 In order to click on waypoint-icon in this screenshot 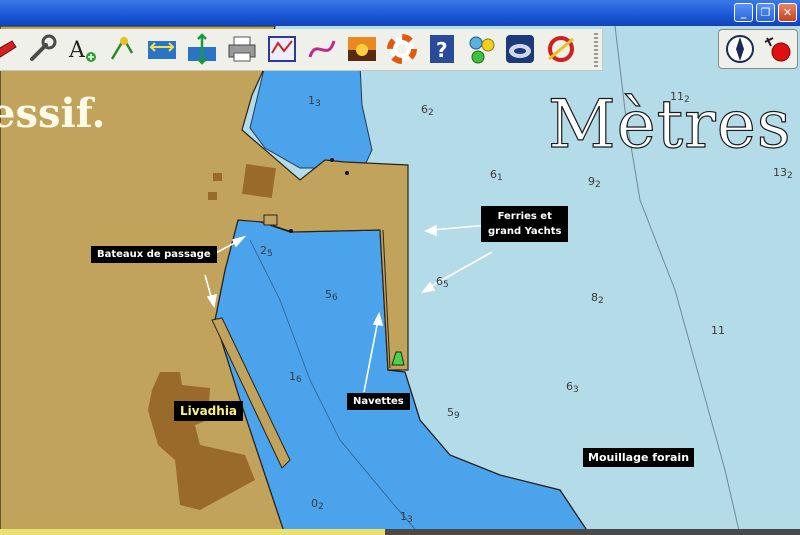, I will do `click(122, 49)`.